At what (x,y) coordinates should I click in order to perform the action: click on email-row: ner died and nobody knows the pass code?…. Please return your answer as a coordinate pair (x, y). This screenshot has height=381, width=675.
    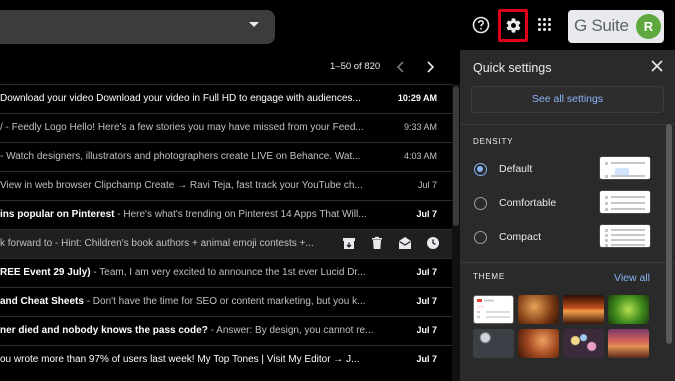
    Looking at the image, I should click on (226, 330).